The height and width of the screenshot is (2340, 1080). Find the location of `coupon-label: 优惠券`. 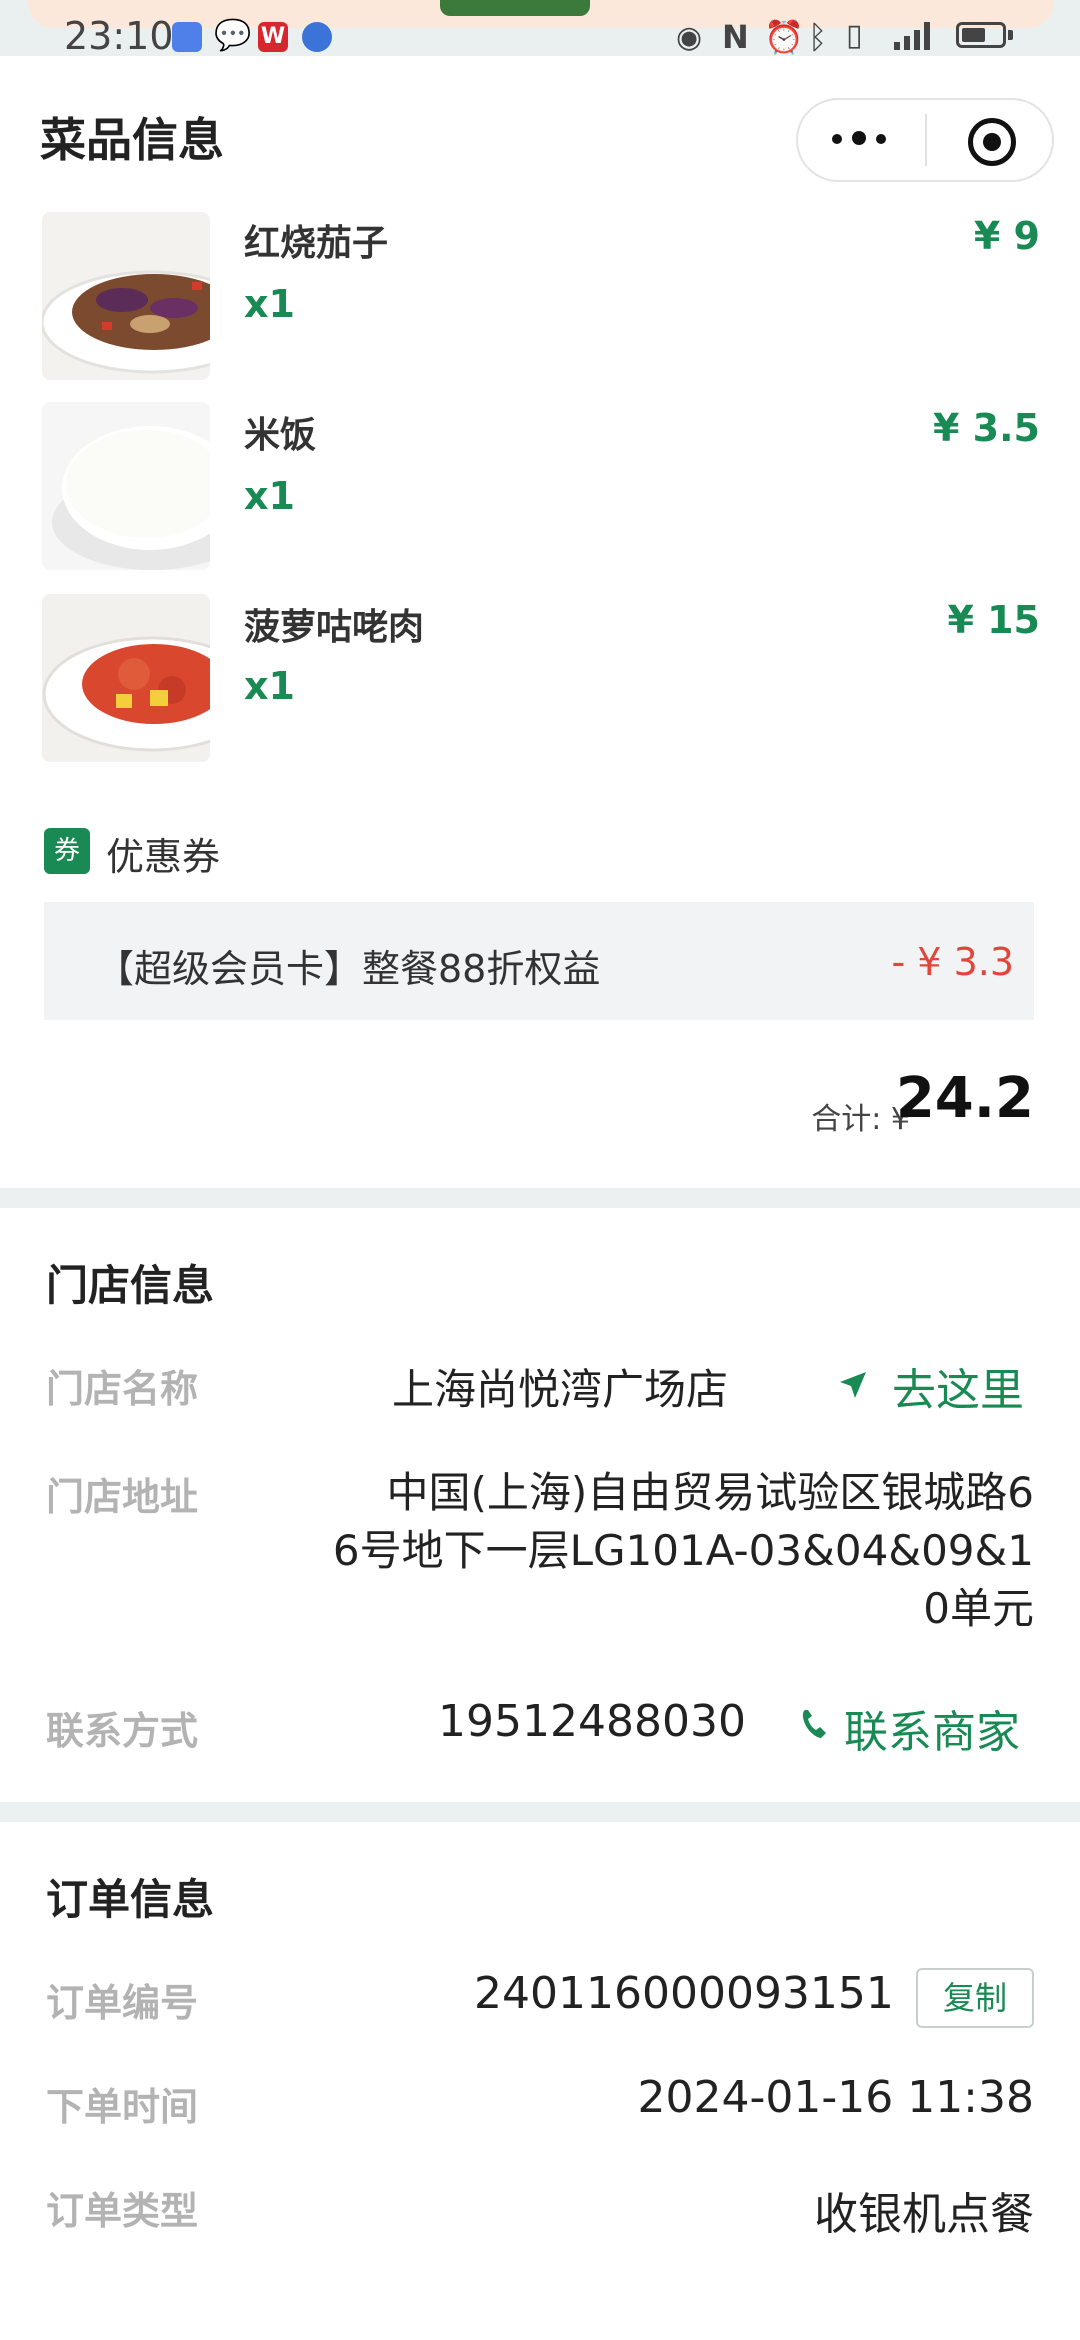

coupon-label: 优惠券 is located at coordinates (163, 857).